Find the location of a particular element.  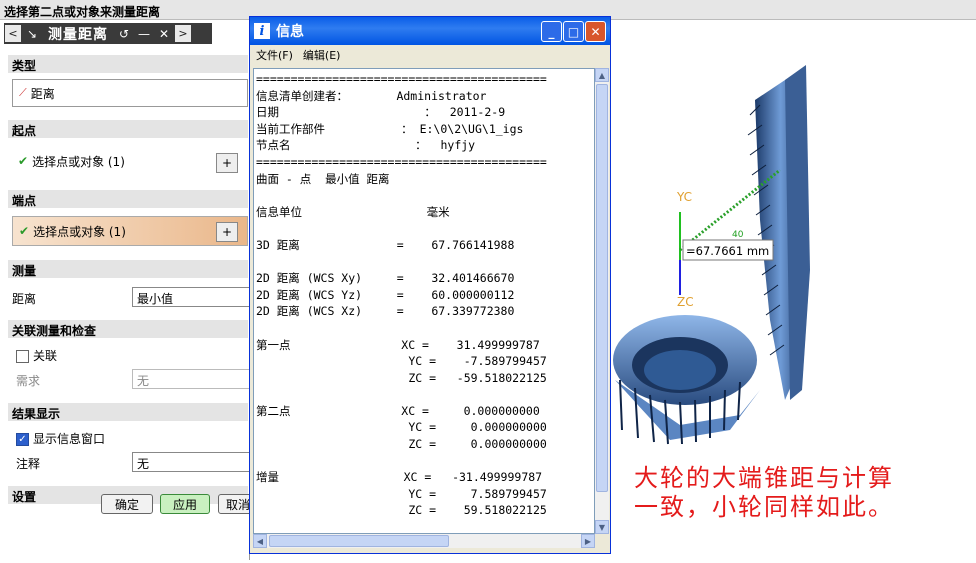

horizontal-scroll-thumb is located at coordinates (359, 541).